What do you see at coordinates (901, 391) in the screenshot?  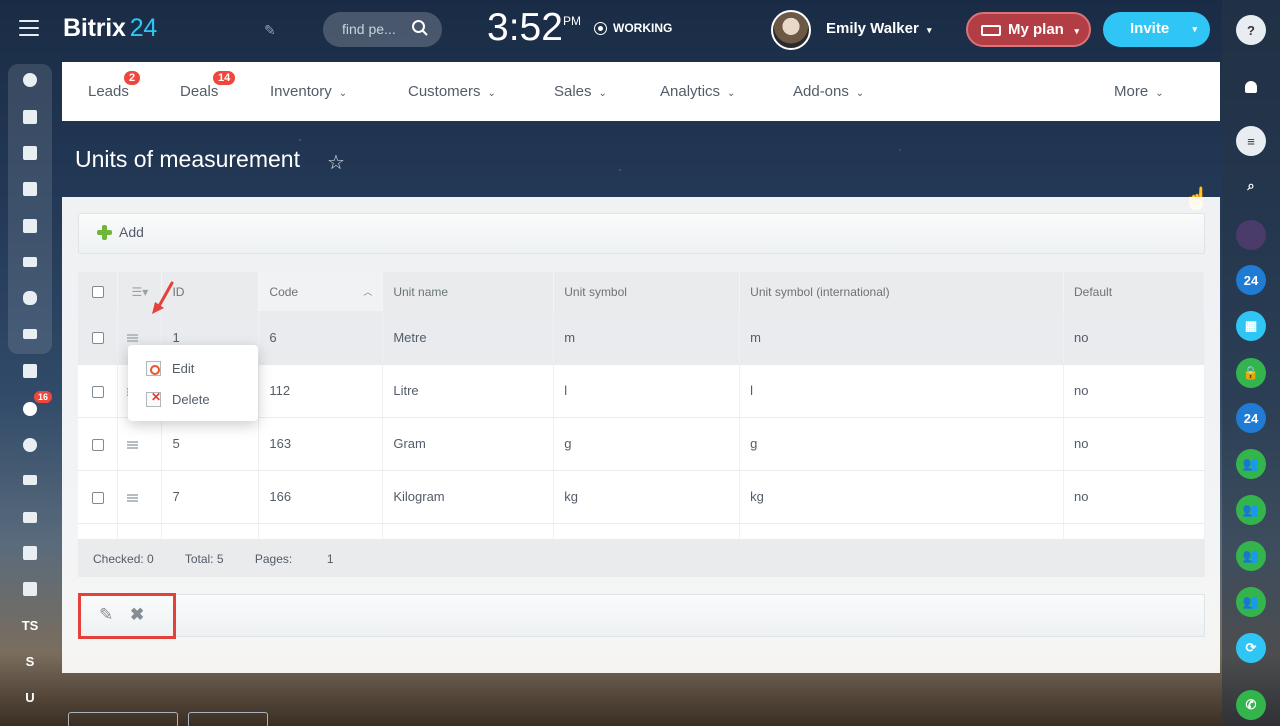 I see `cell: l` at bounding box center [901, 391].